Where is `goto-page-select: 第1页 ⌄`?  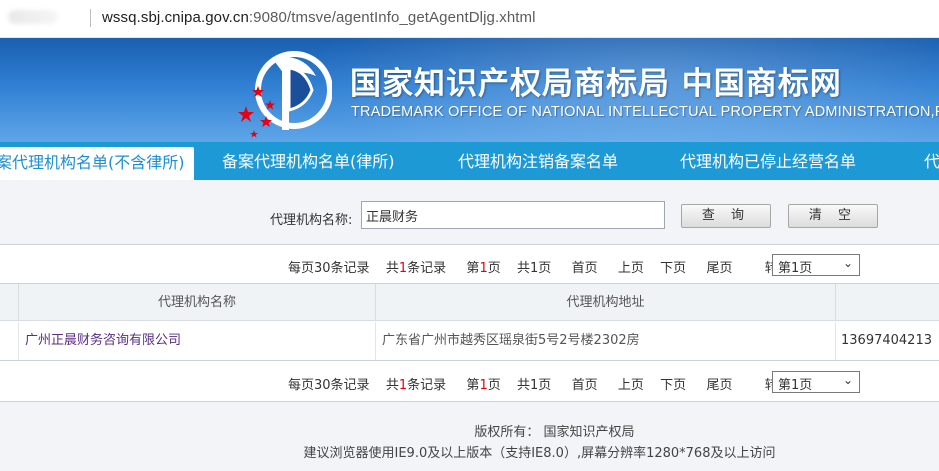
goto-page-select: 第1页 ⌄ is located at coordinates (816, 265).